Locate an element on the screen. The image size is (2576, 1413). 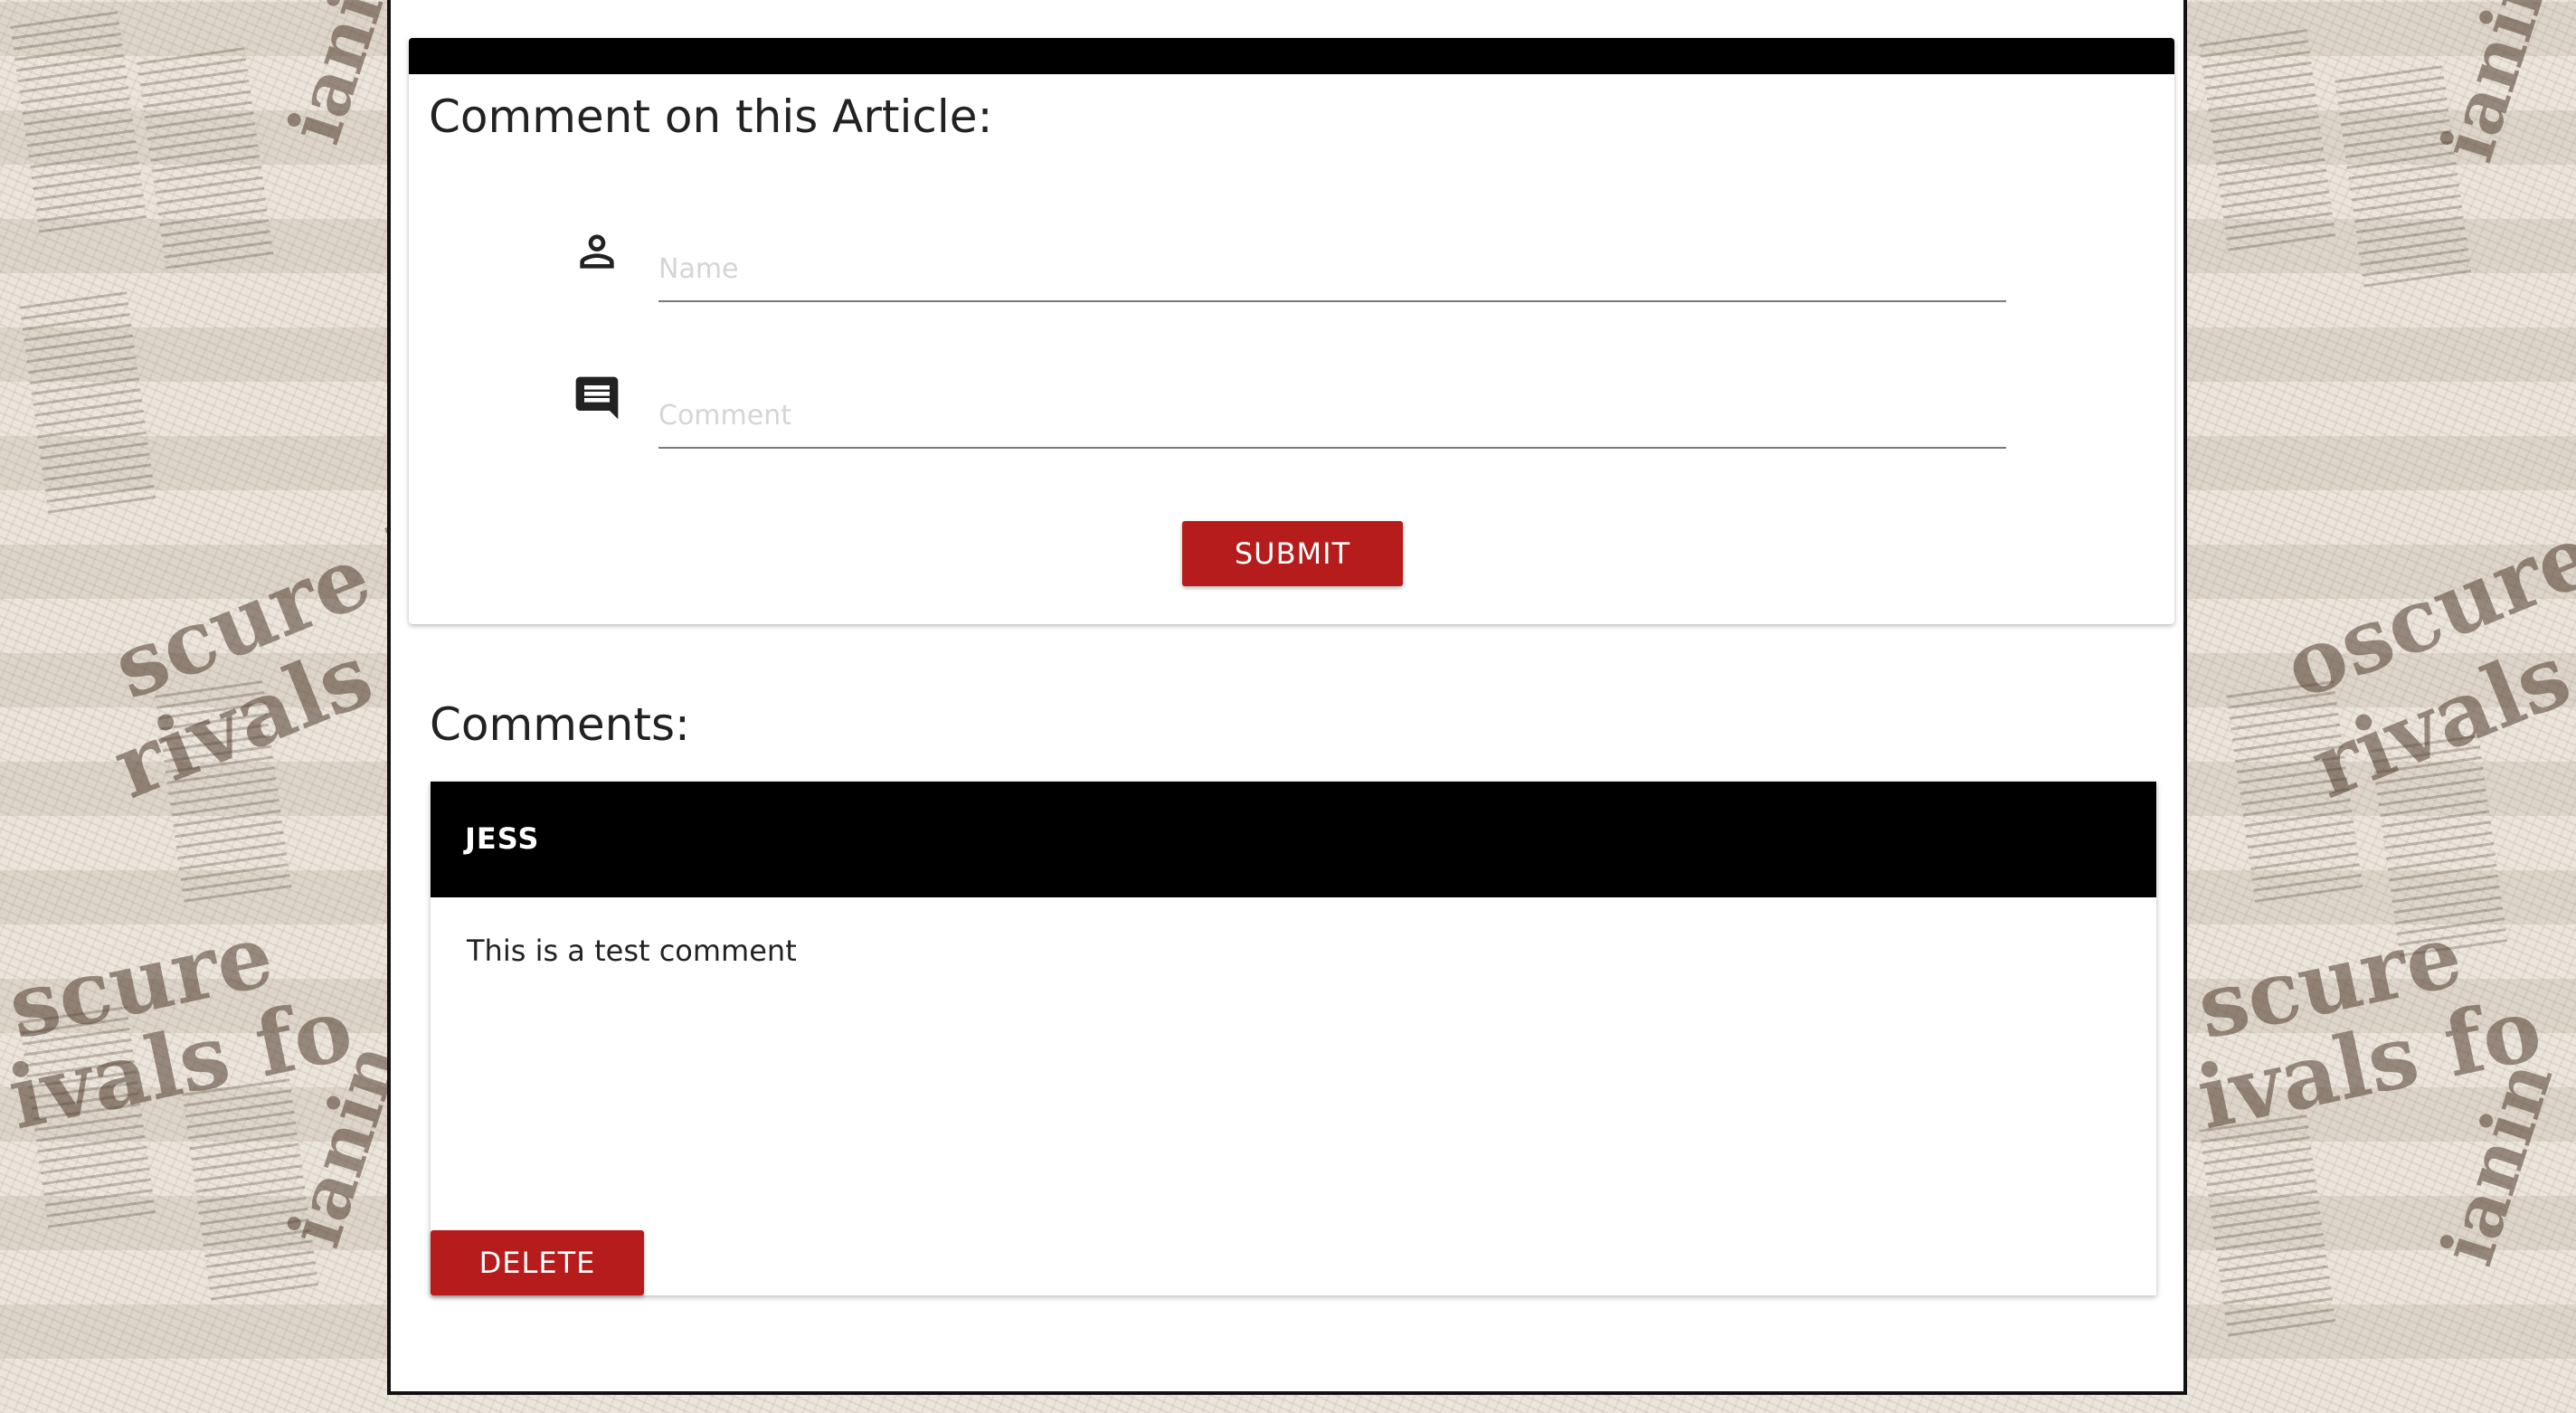
person-icon is located at coordinates (597, 251).